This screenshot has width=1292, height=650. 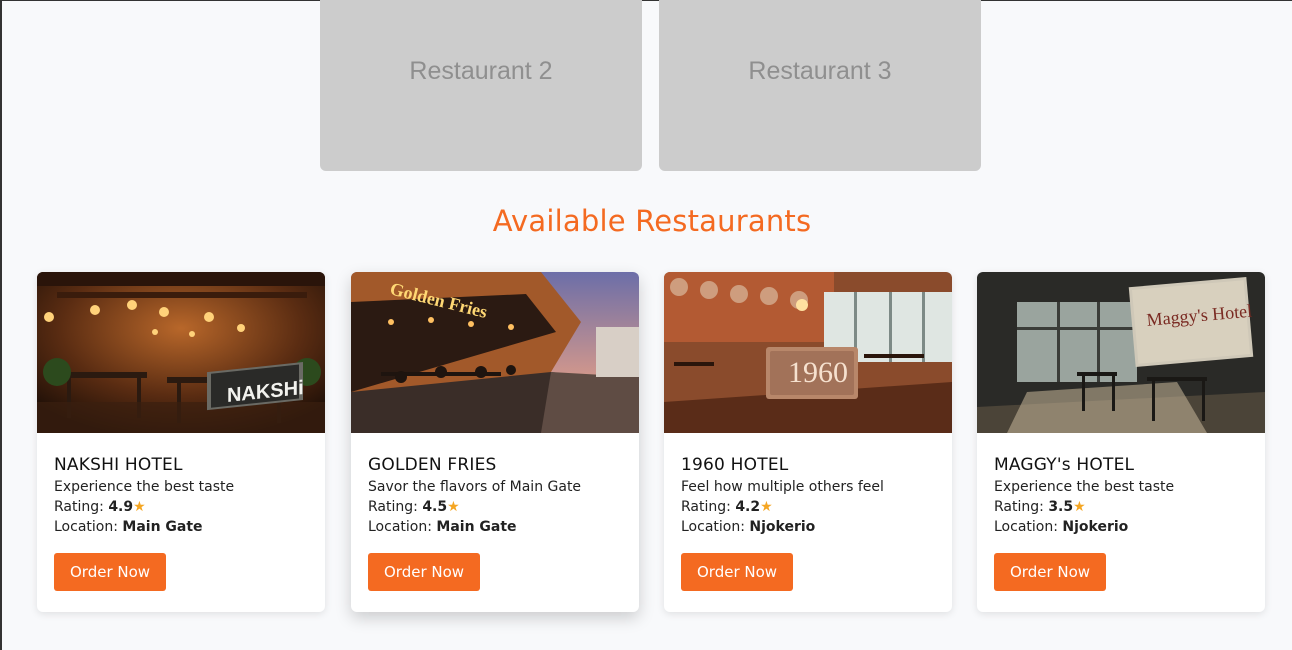 What do you see at coordinates (118, 465) in the screenshot?
I see `restaurant-name: NAKSHI HOTEL` at bounding box center [118, 465].